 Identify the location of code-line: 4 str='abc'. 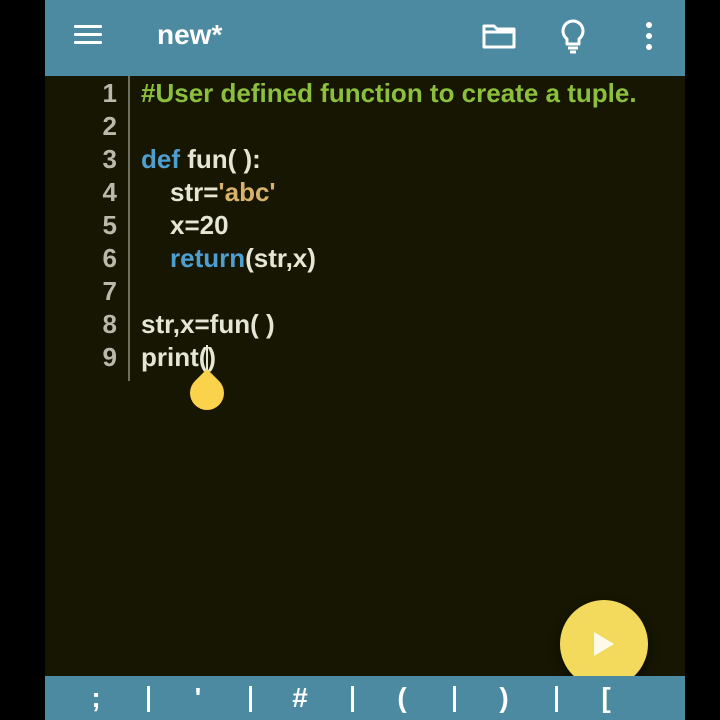
(365, 192).